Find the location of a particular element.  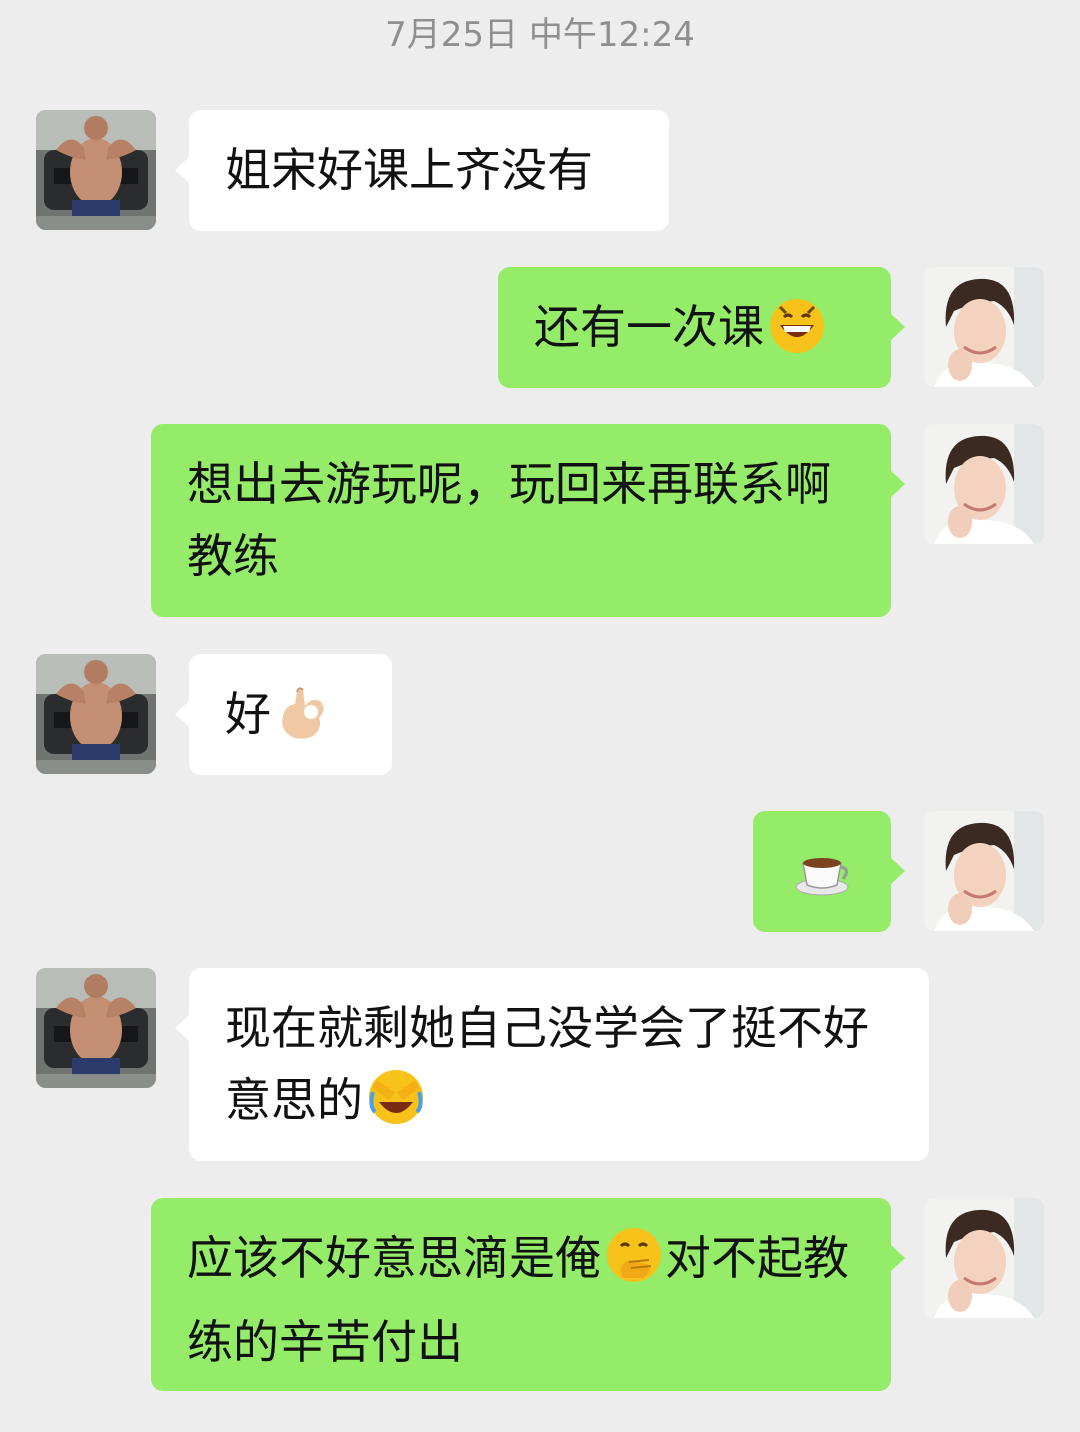

thinking-hand-mouth-emoji is located at coordinates (634, 1265).